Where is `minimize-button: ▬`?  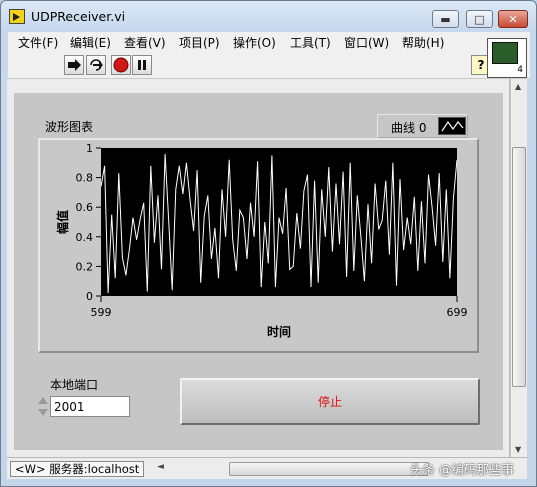
minimize-button: ▬ is located at coordinates (445, 19).